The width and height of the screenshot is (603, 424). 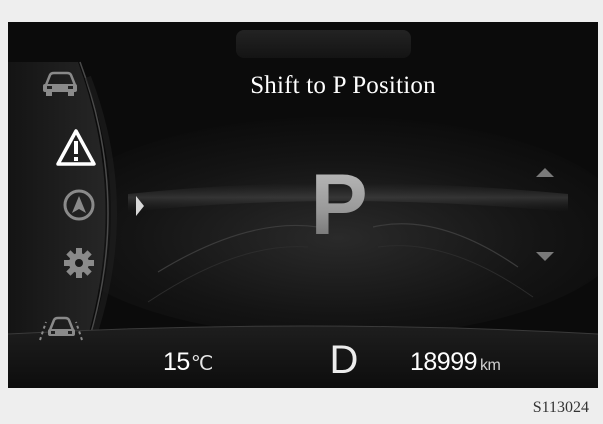 What do you see at coordinates (60, 84) in the screenshot?
I see `car-icon` at bounding box center [60, 84].